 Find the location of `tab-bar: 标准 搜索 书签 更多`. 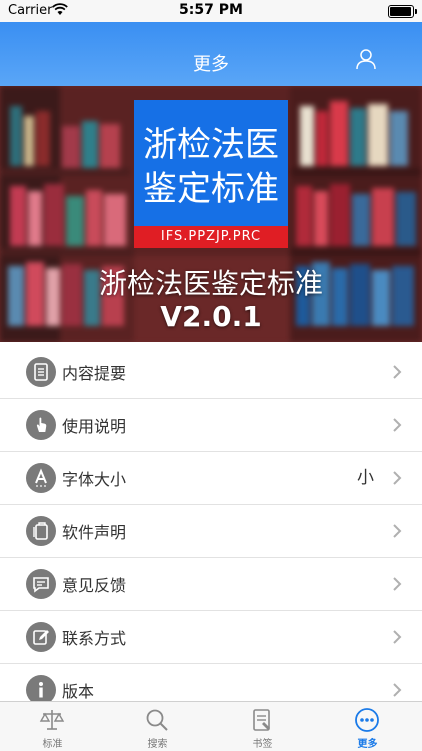

tab-bar: 标准 搜索 书签 更多 is located at coordinates (211, 726).